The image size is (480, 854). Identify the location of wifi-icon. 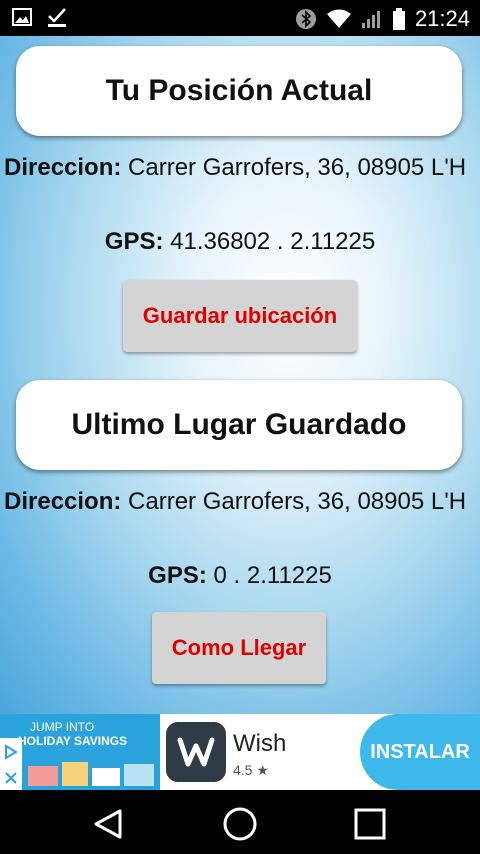
(338, 18).